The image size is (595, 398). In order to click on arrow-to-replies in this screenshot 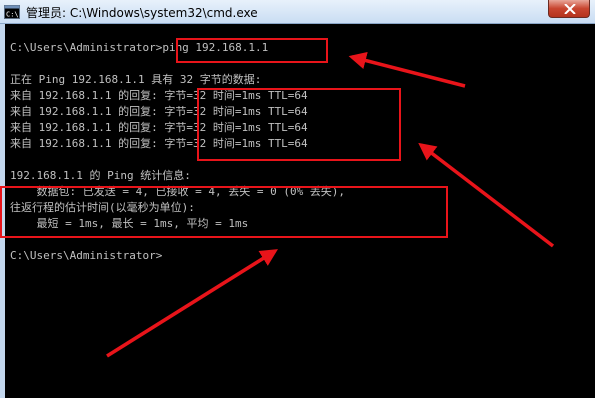, I will do `click(486, 195)`.